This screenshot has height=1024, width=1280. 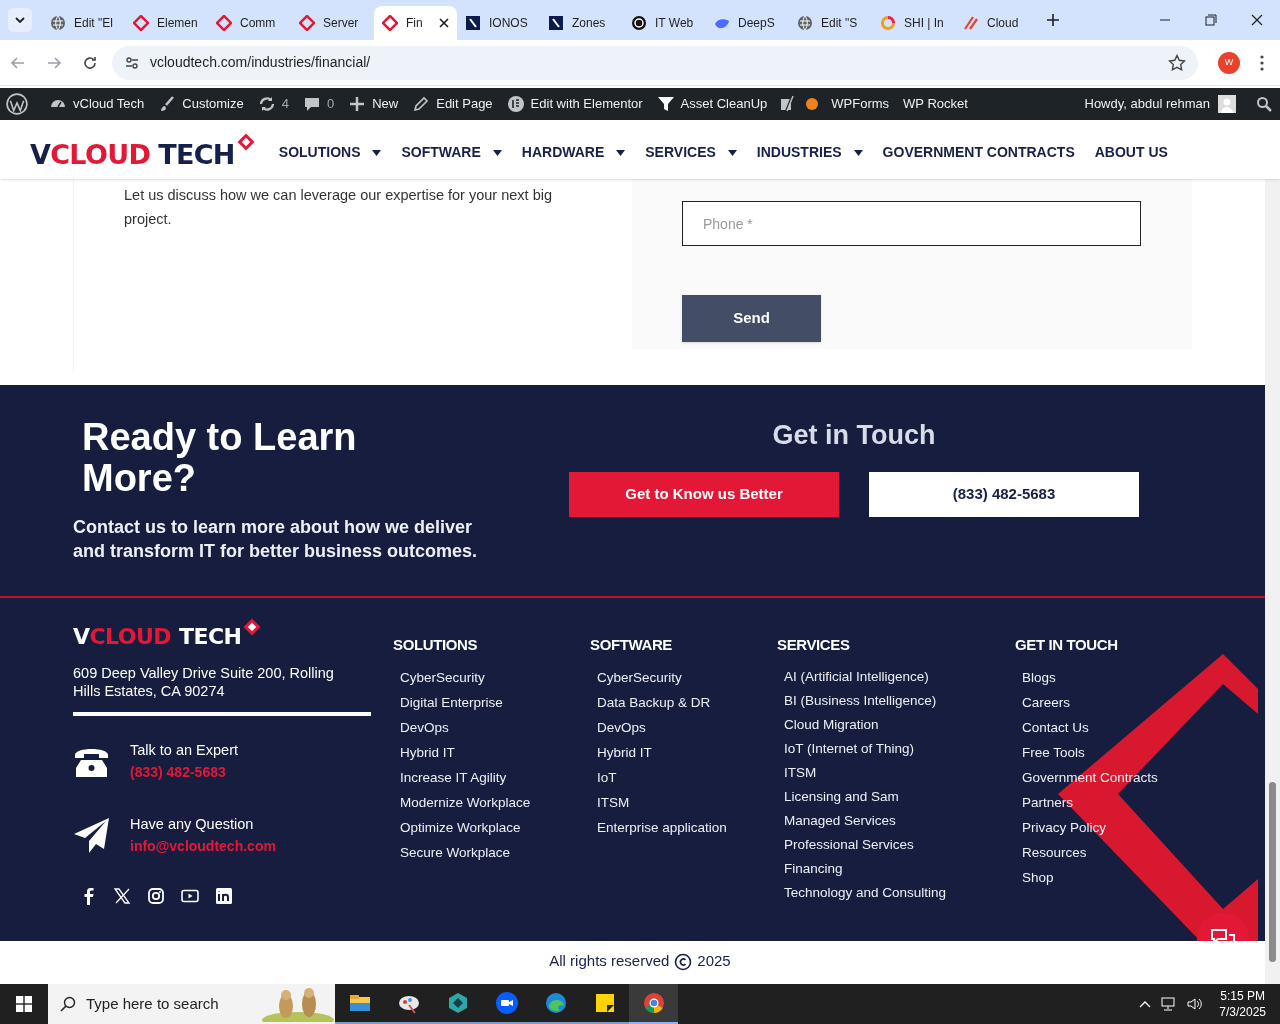 I want to click on contact-link: (833) 482-5683, so click(x=184, y=772).